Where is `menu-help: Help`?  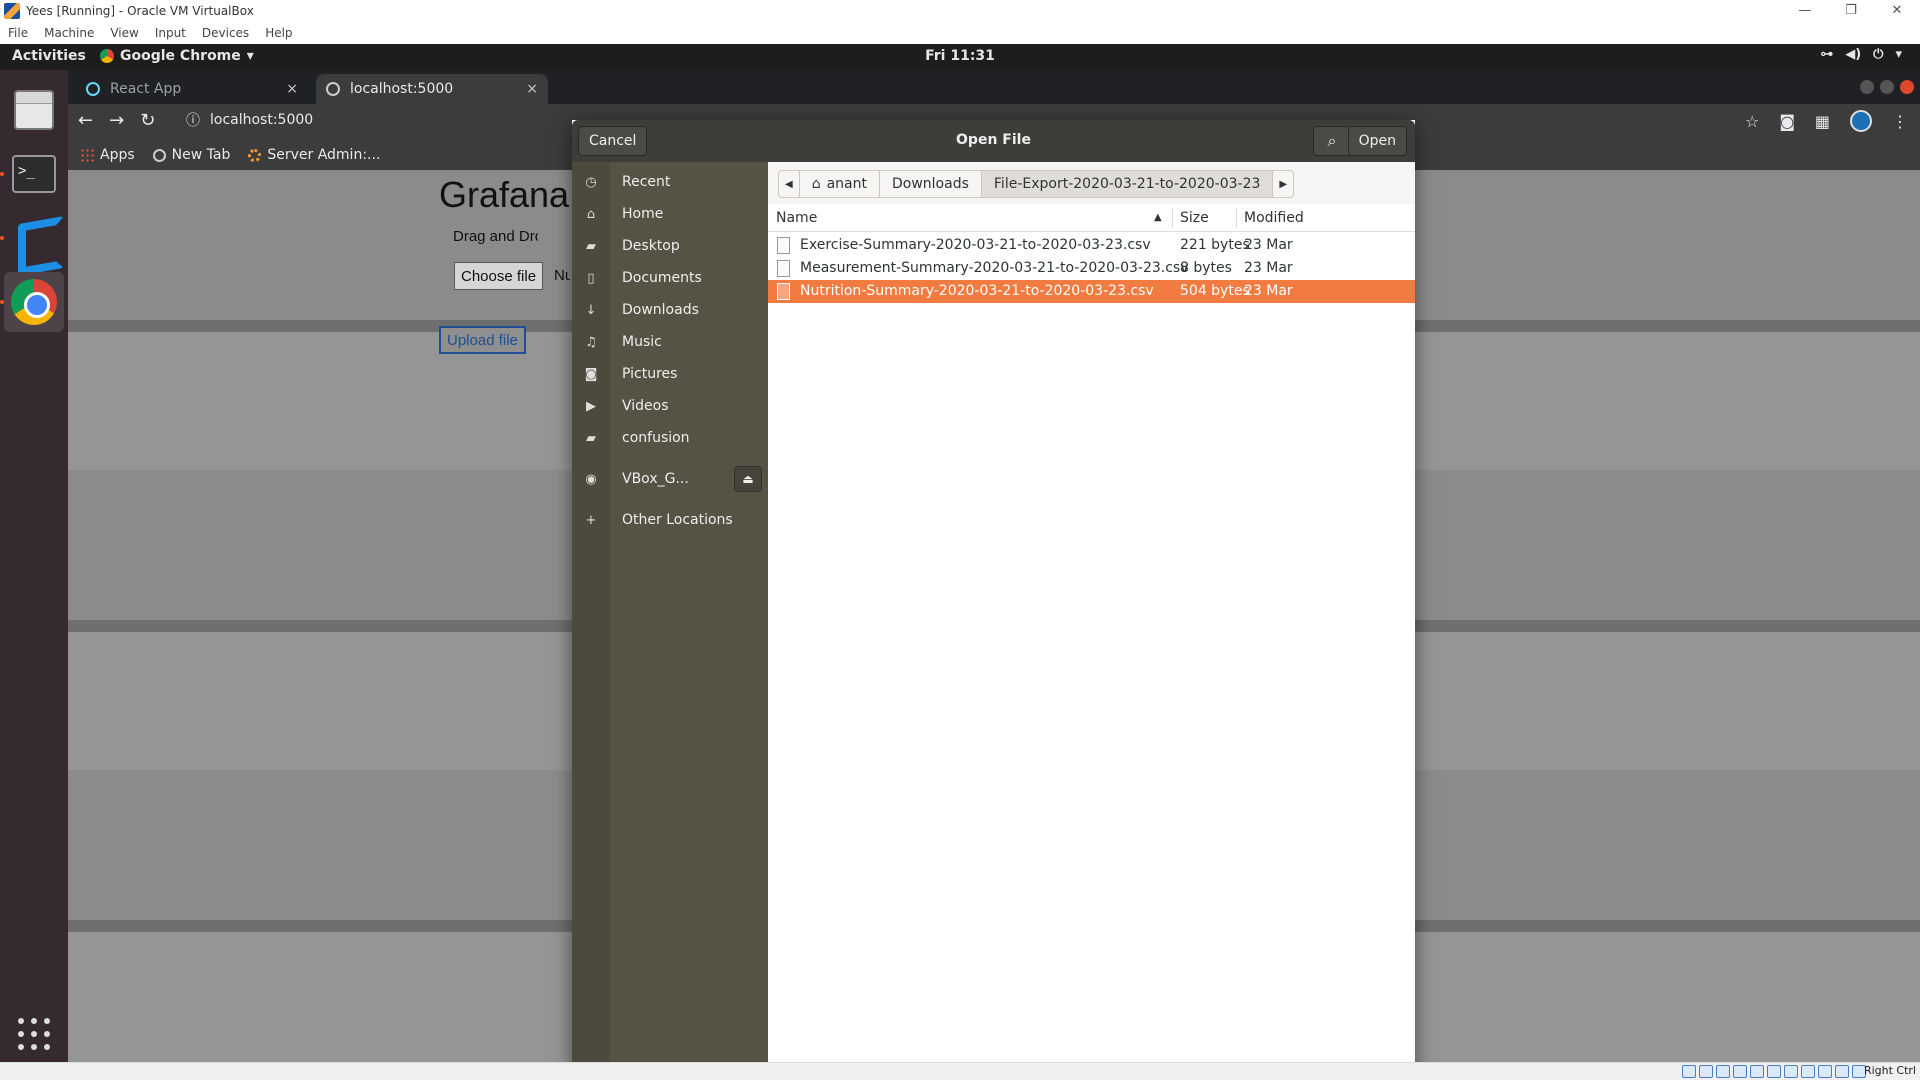 menu-help: Help is located at coordinates (278, 33).